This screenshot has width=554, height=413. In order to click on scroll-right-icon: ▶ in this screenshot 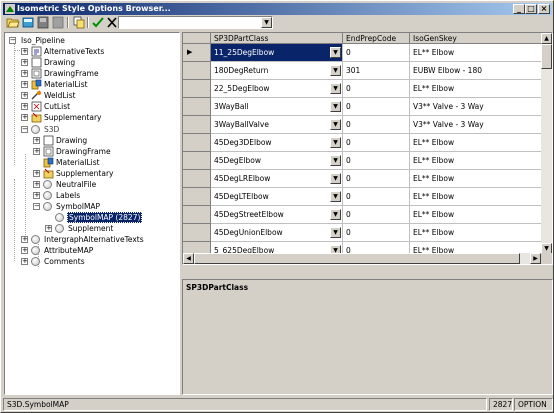, I will do `click(535, 258)`.